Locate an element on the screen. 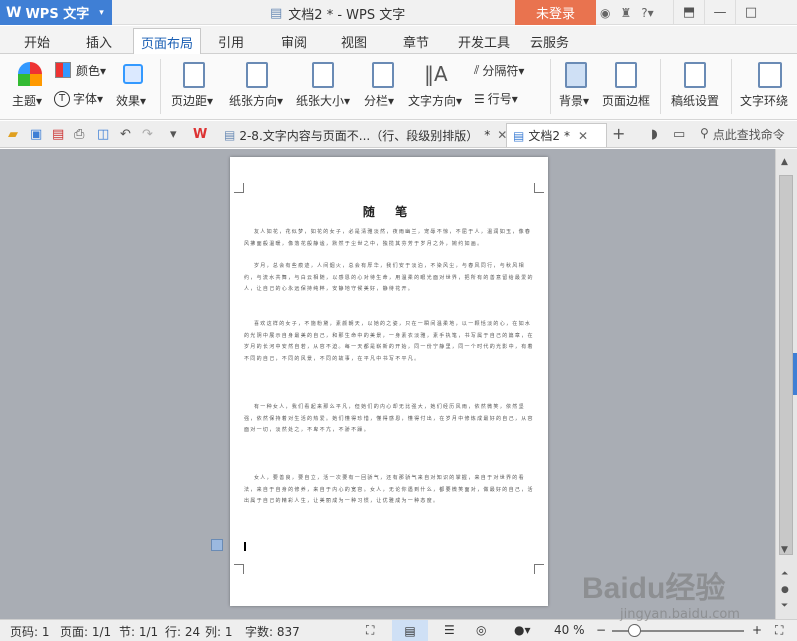 Image resolution: width=797 pixels, height=641 pixels. command-search: ⚲ 点此查找命令 is located at coordinates (742, 134).